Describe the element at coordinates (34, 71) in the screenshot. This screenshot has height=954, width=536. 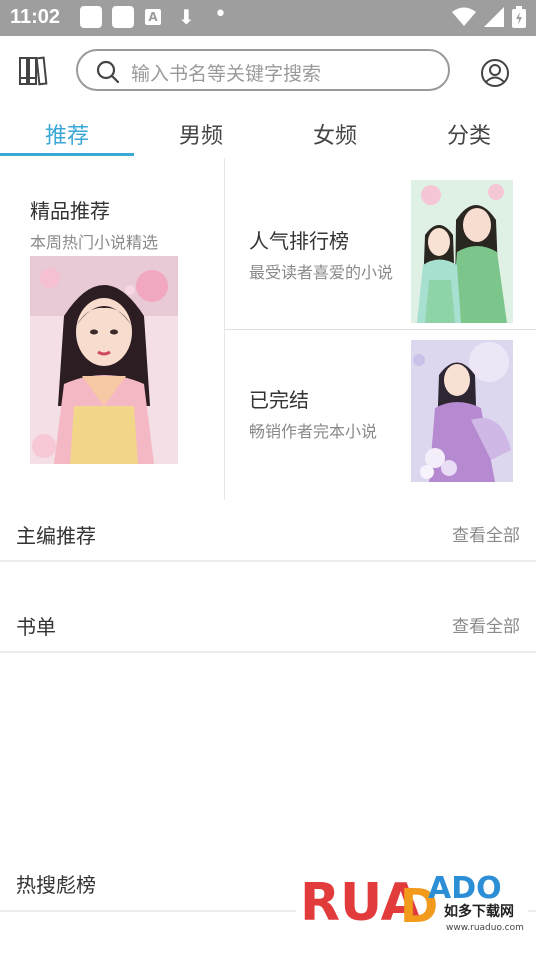
I see `bookshelf-icon` at that location.